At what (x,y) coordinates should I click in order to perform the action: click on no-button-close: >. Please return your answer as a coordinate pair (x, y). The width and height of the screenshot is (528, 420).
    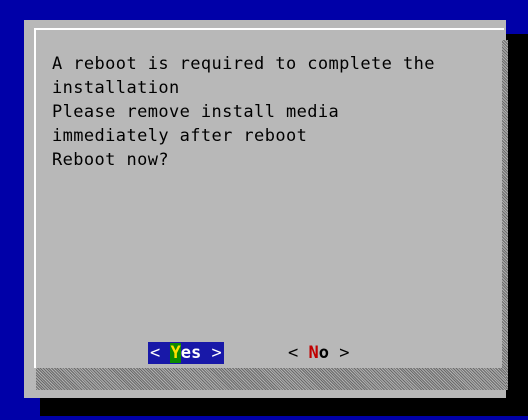
    Looking at the image, I should click on (339, 353).